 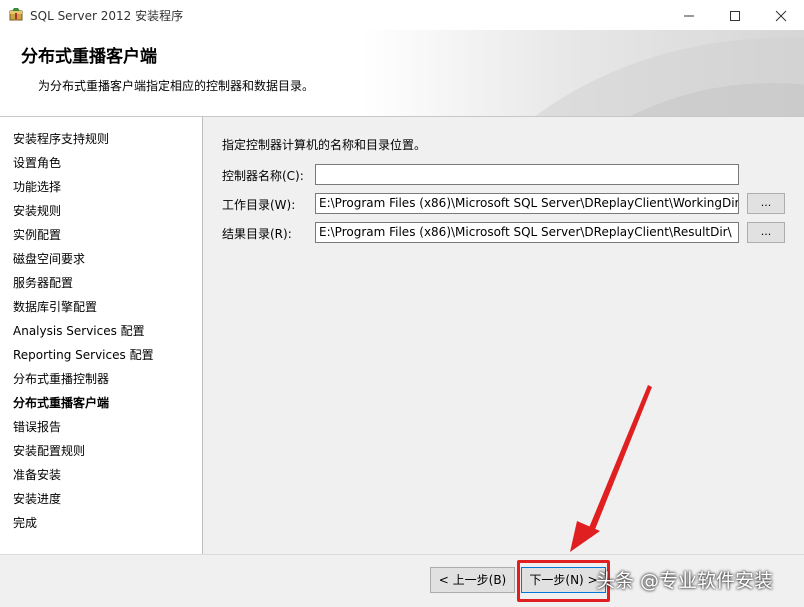 What do you see at coordinates (685, 581) in the screenshot?
I see `watermark-text: 头条 @专业软件安装` at bounding box center [685, 581].